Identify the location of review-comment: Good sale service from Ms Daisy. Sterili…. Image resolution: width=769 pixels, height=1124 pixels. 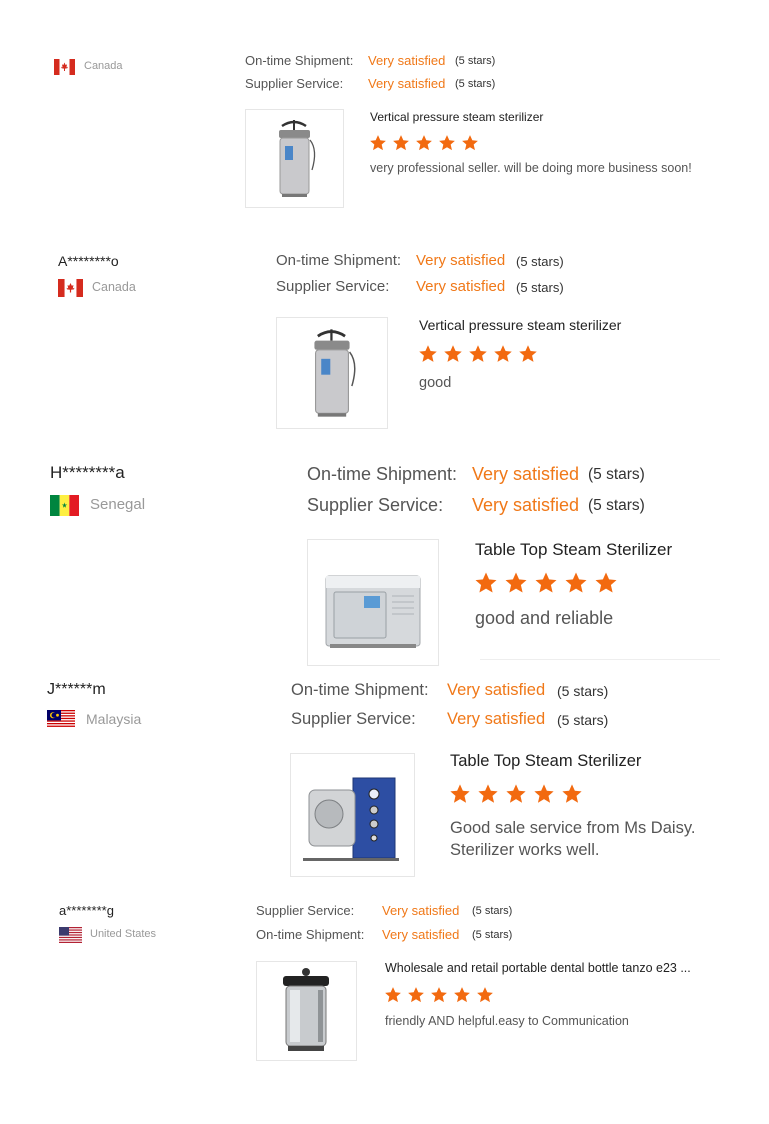
(573, 839).